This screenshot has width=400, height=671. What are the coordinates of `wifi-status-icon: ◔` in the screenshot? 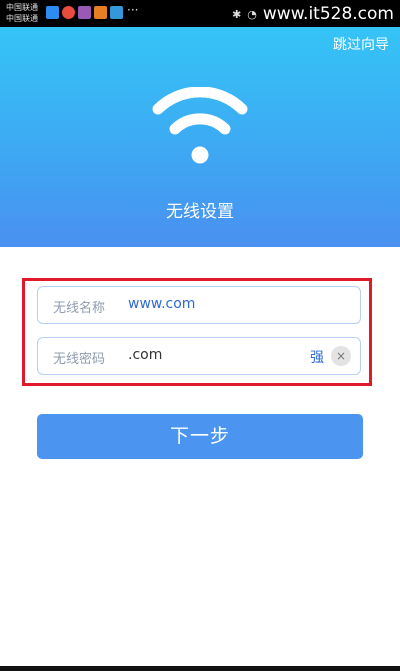 It's located at (252, 14).